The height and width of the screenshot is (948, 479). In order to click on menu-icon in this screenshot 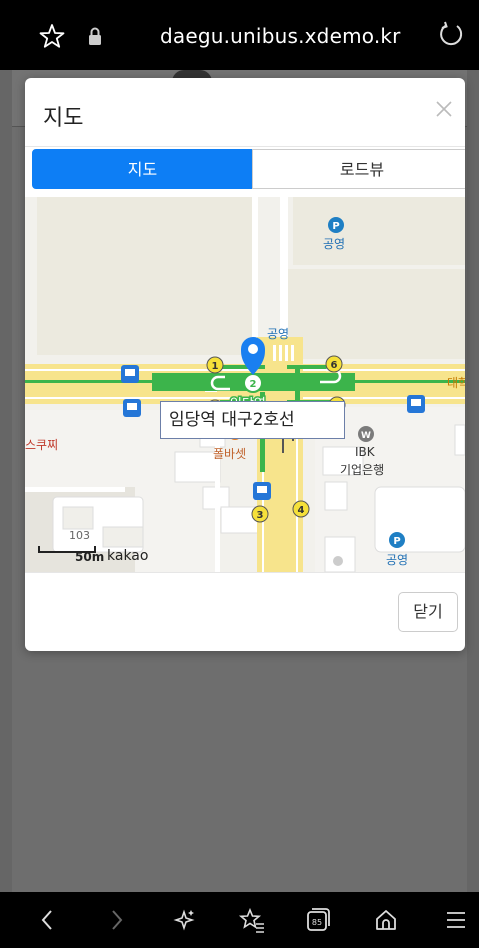, I will do `click(456, 920)`.